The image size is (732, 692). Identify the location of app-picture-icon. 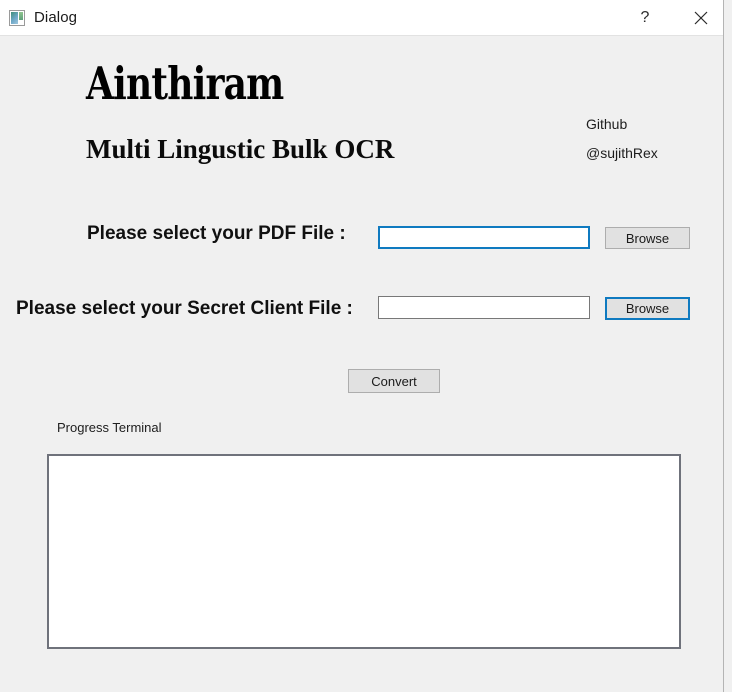
(17, 17).